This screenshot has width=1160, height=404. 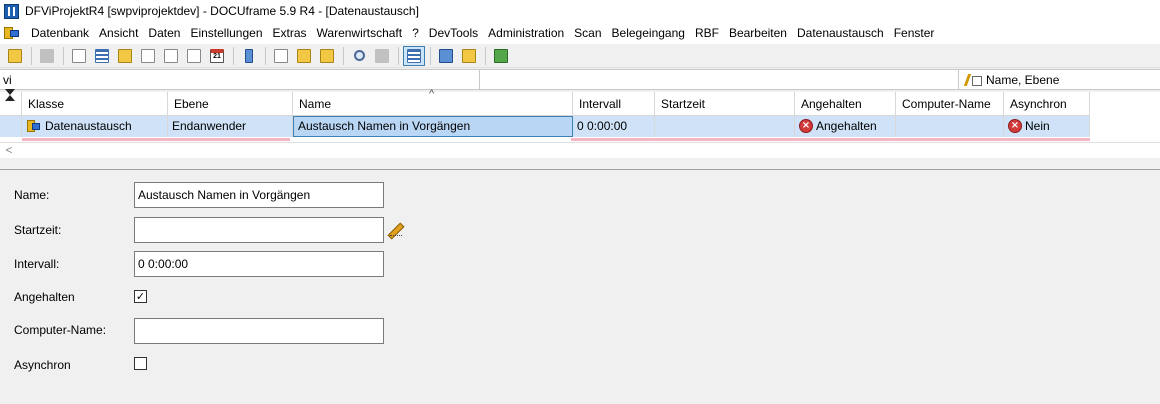 I want to click on menu-administration: Administration, so click(x=526, y=33).